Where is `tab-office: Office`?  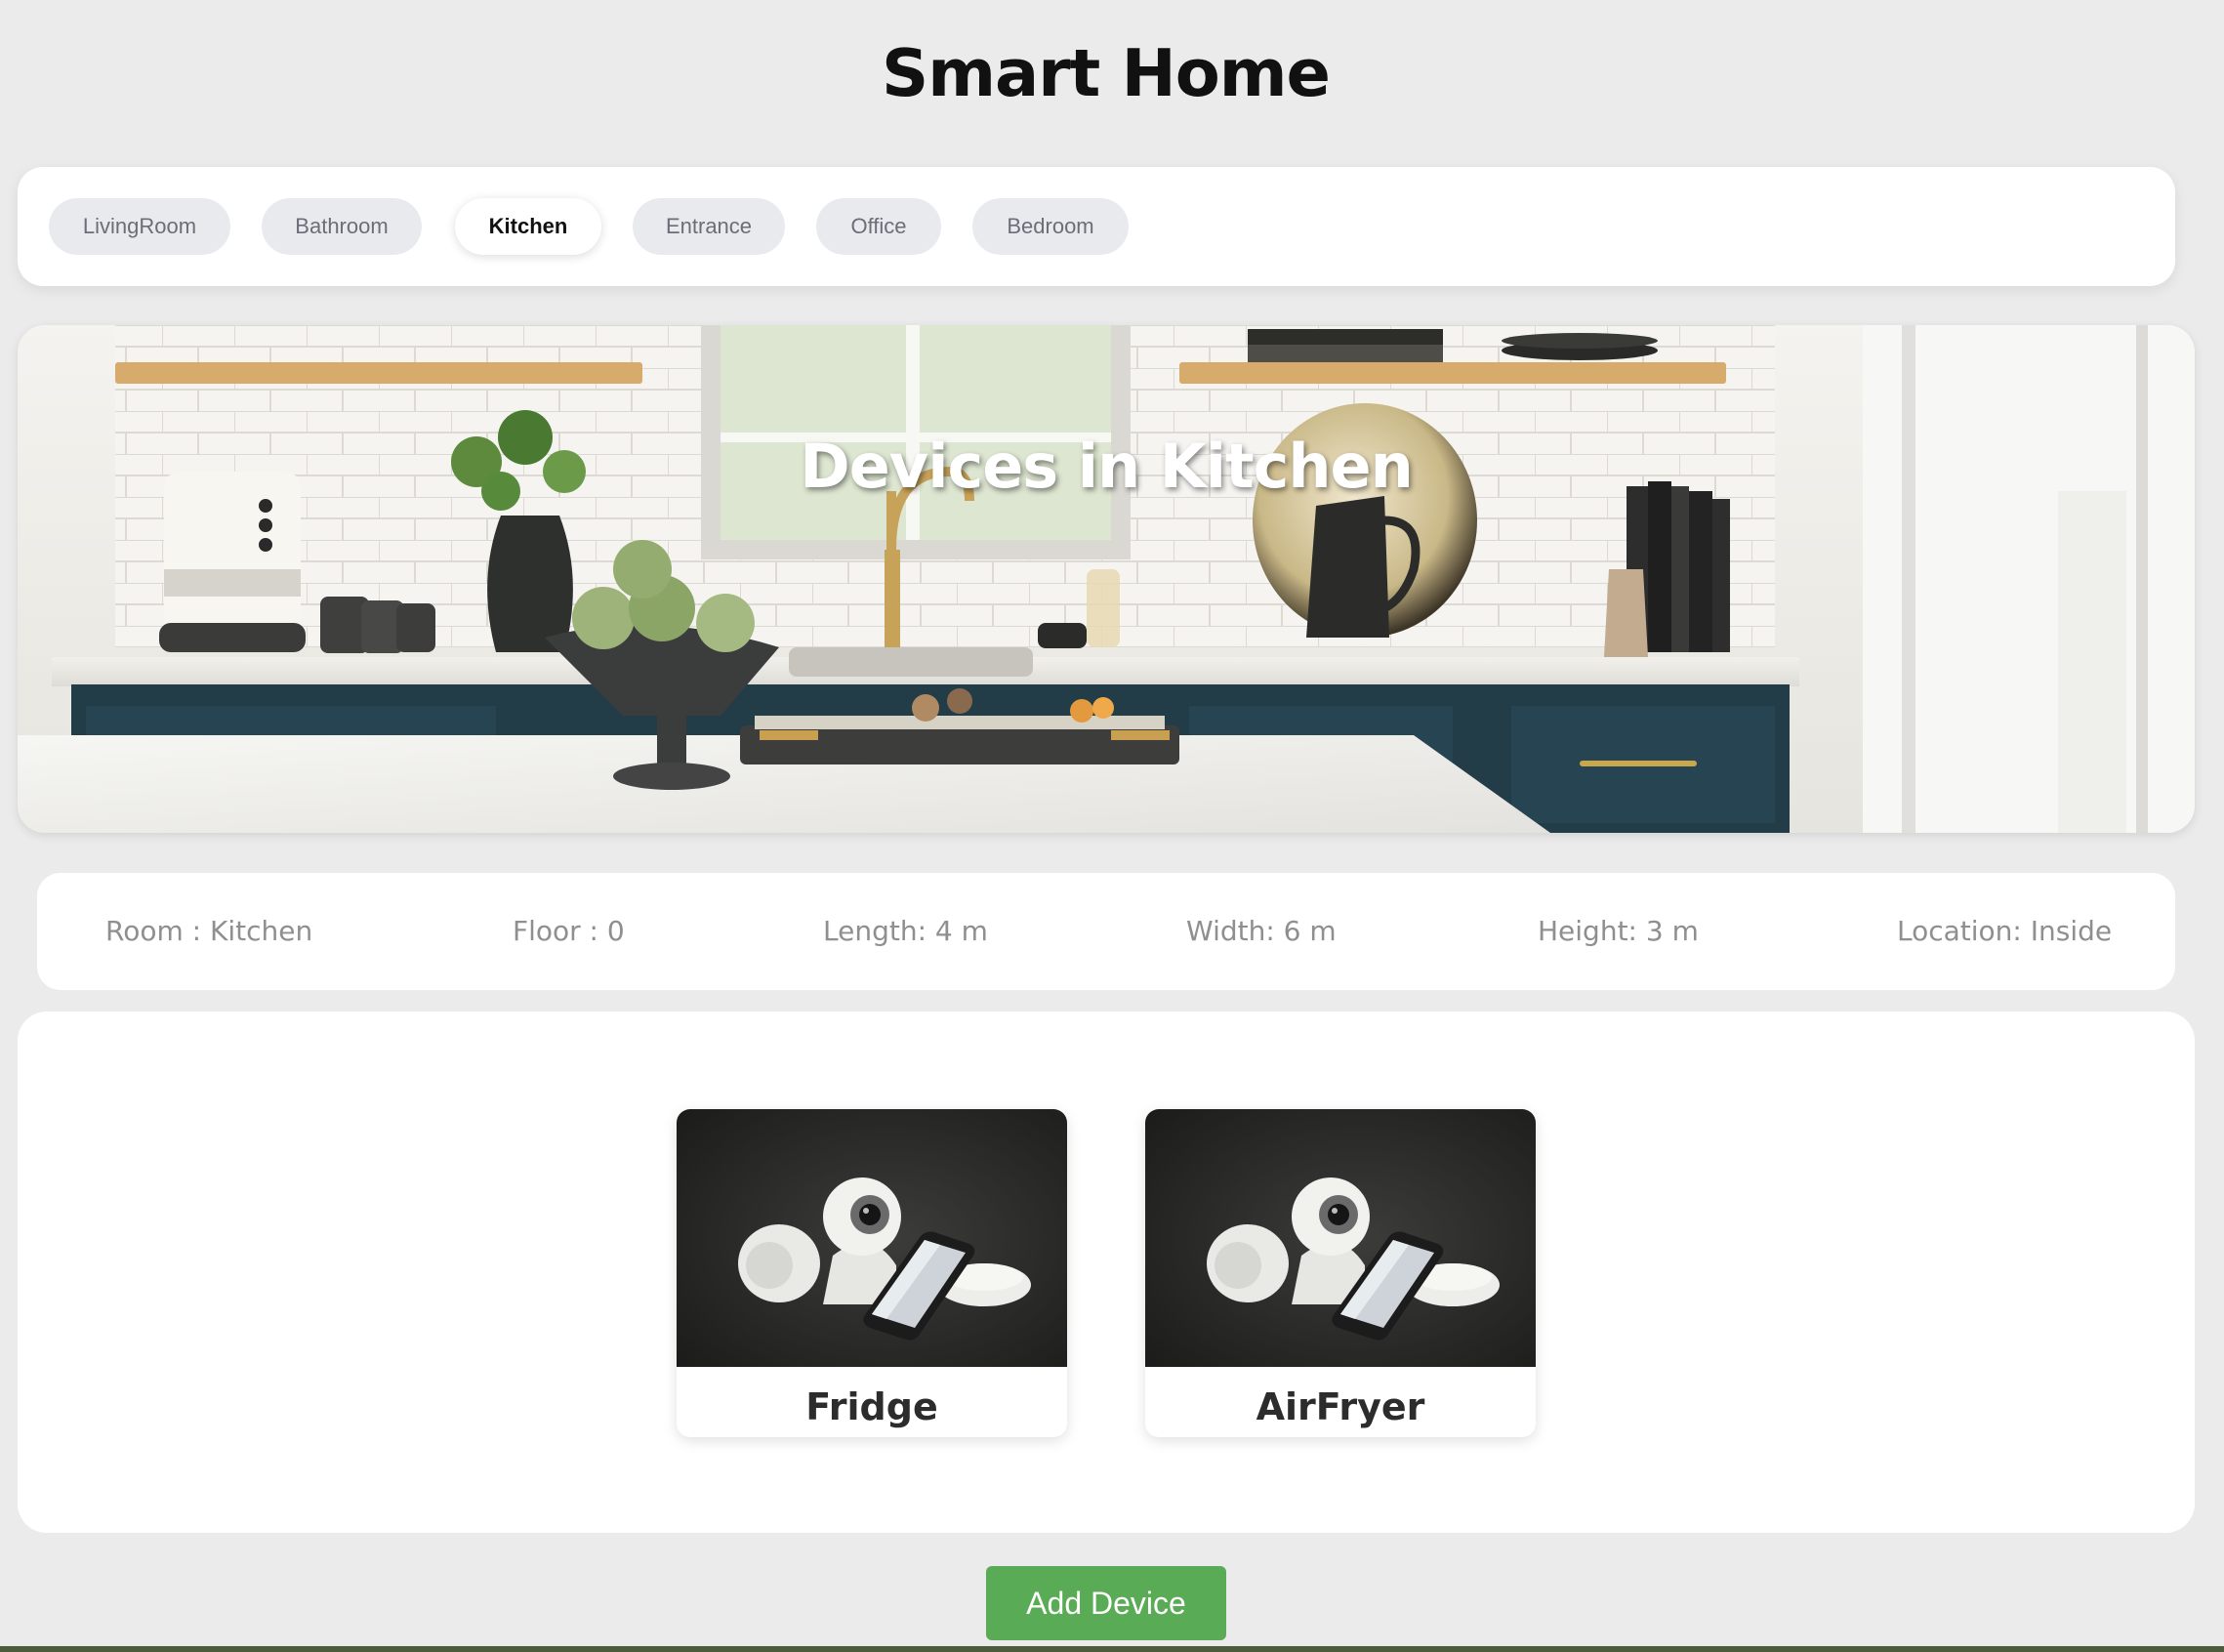
tab-office: Office is located at coordinates (878, 226).